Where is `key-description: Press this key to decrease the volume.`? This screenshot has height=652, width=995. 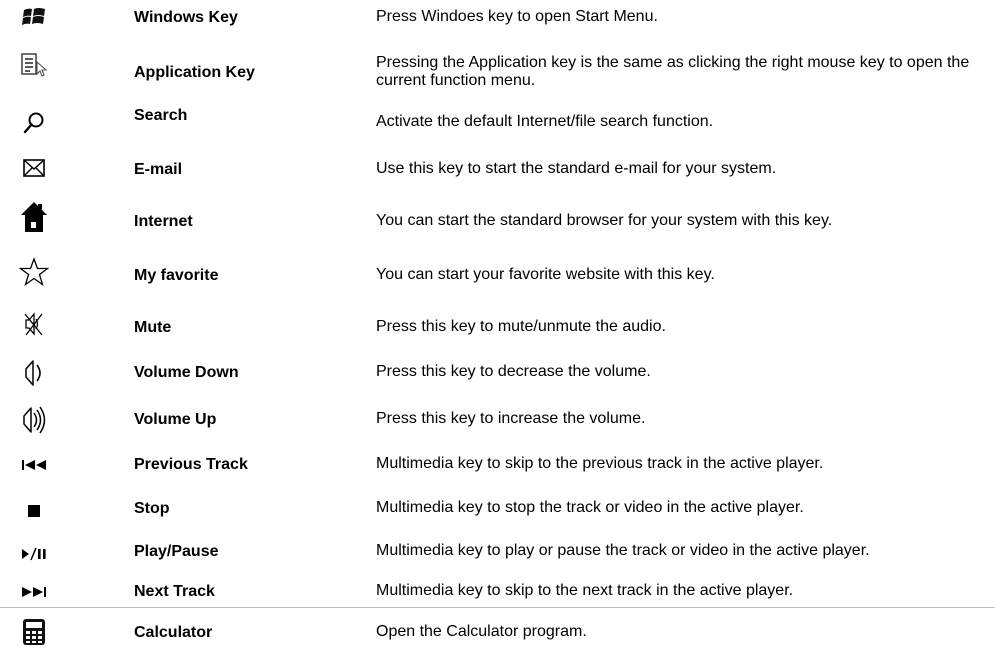
key-description: Press this key to decrease the volume. is located at coordinates (513, 371).